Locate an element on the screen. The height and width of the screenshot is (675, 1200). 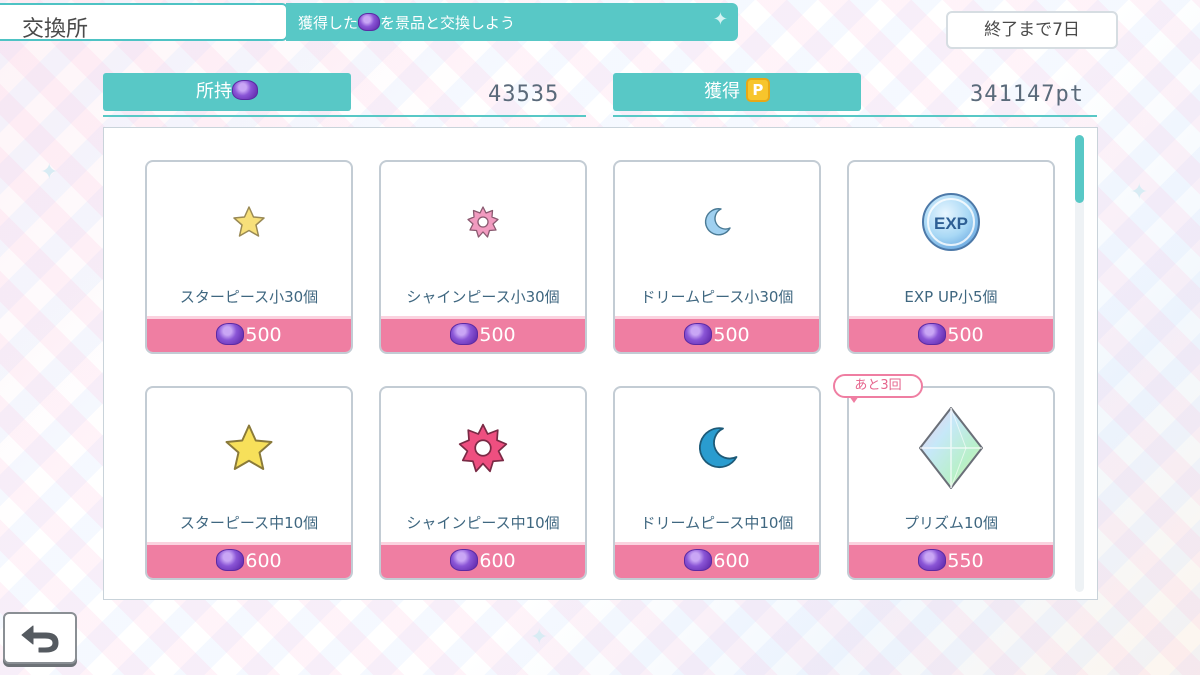
earned-label: 獲得 P is located at coordinates (737, 92).